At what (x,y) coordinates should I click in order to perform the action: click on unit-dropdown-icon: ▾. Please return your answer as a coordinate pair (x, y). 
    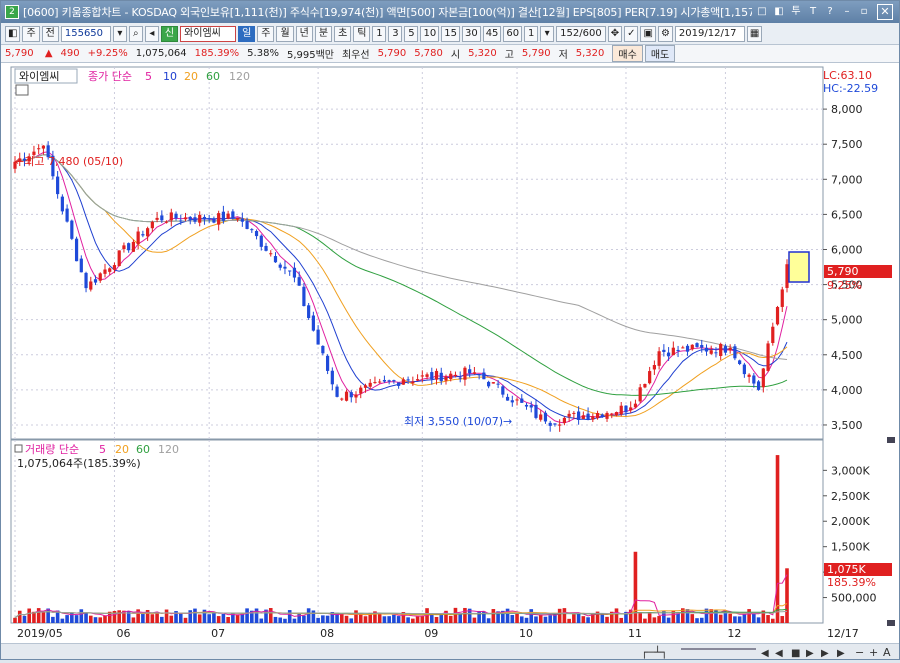
    Looking at the image, I should click on (547, 33).